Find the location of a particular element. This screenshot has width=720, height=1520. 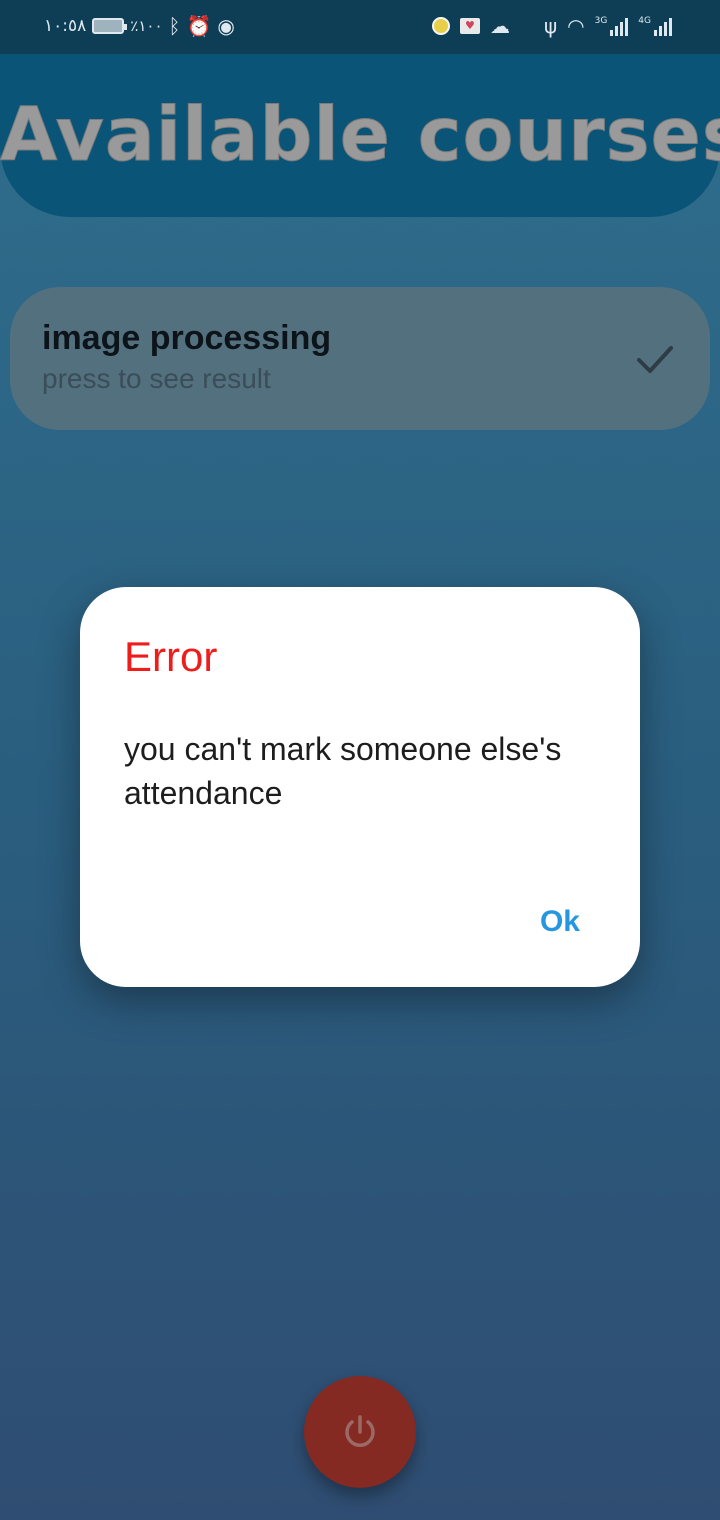

power-icon is located at coordinates (360, 1431).